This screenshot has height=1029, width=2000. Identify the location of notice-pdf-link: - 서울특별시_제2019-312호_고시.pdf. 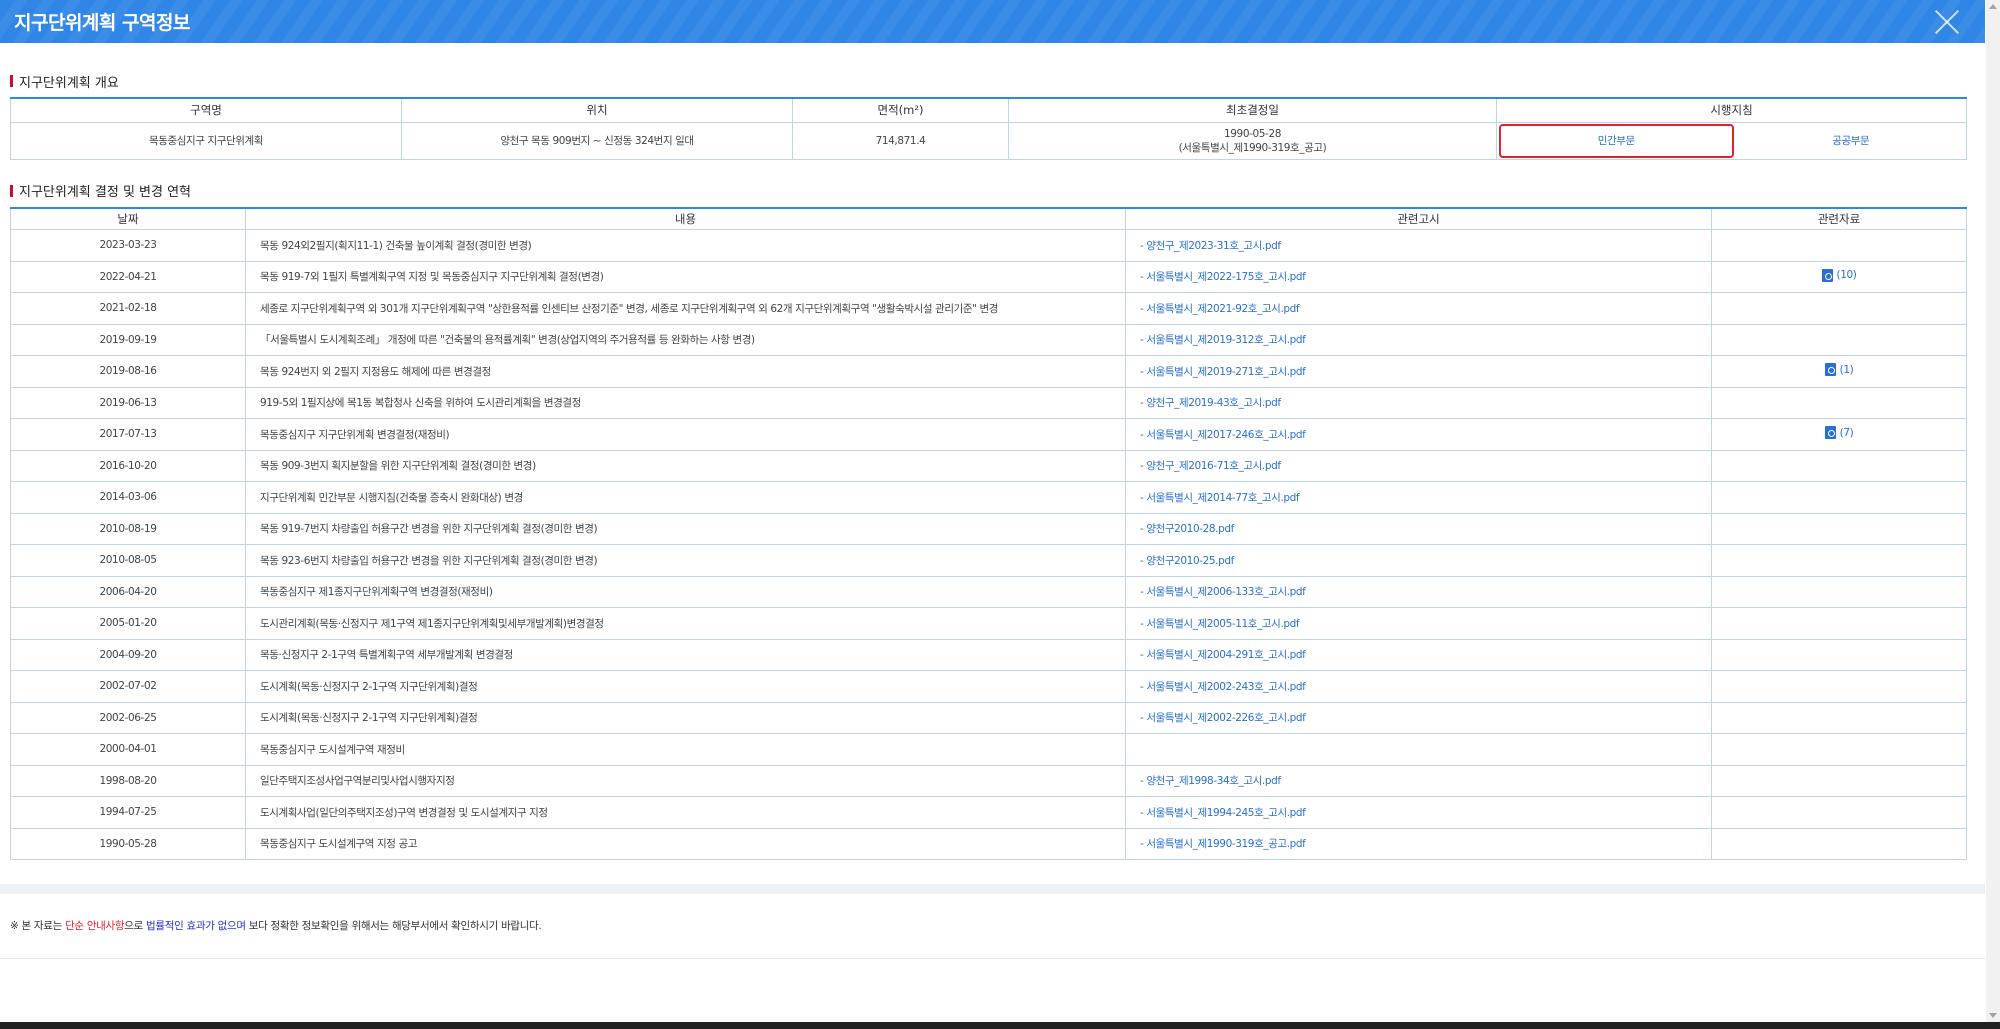
(1223, 340).